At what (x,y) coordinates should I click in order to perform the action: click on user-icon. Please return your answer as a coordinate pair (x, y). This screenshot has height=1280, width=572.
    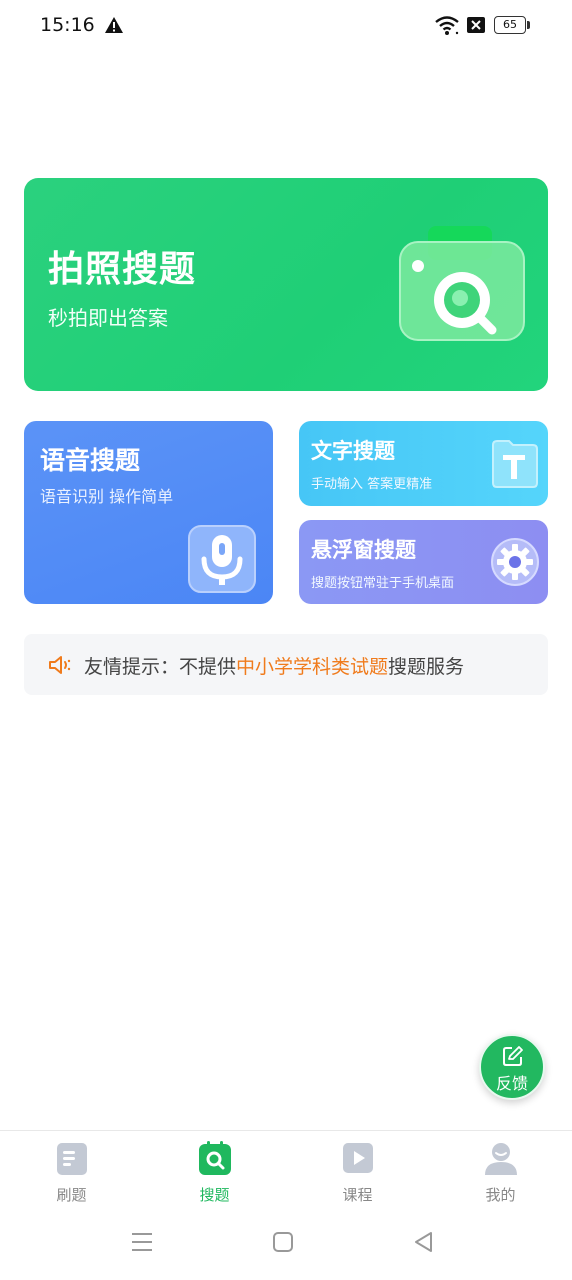
    Looking at the image, I should click on (501, 1159).